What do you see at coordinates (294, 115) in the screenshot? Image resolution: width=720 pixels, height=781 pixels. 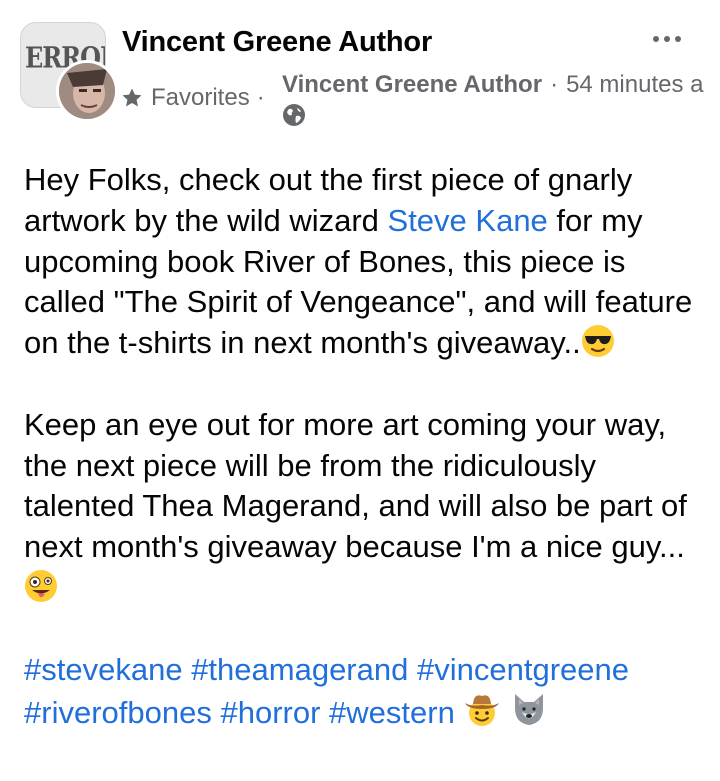 I see `globe-icon` at bounding box center [294, 115].